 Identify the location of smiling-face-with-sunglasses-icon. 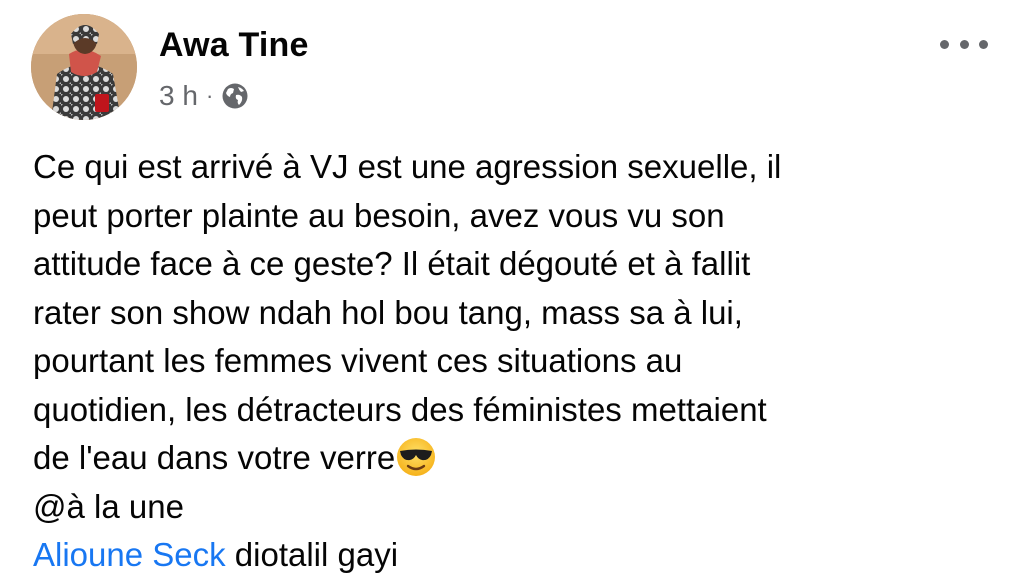
(416, 457).